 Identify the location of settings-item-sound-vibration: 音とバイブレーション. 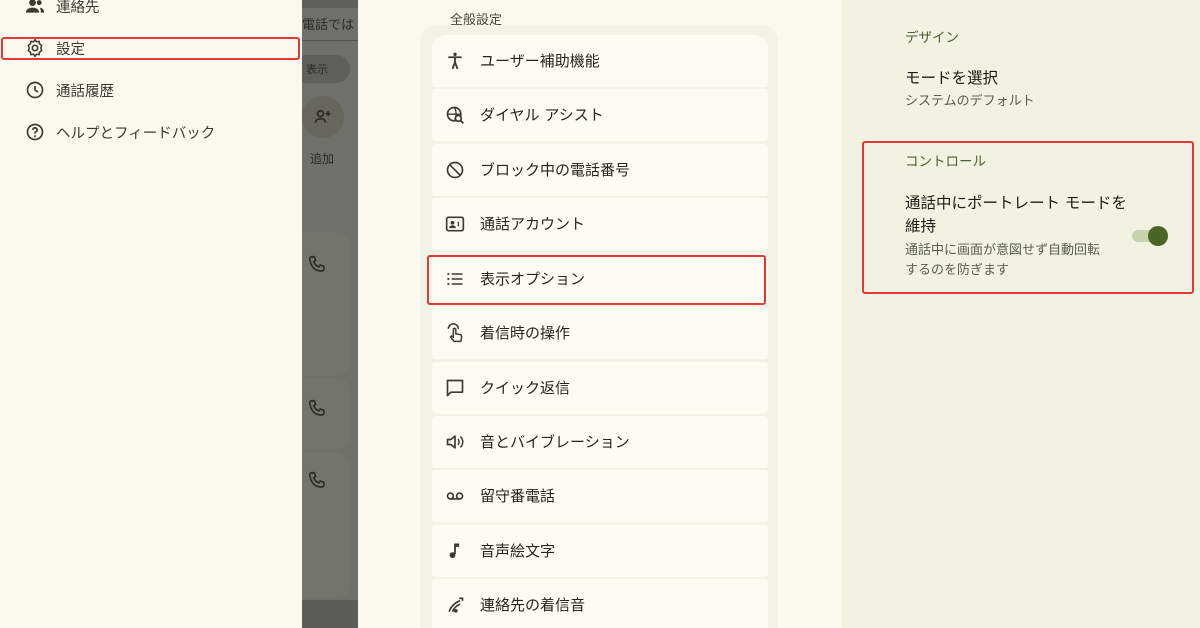
(600, 442).